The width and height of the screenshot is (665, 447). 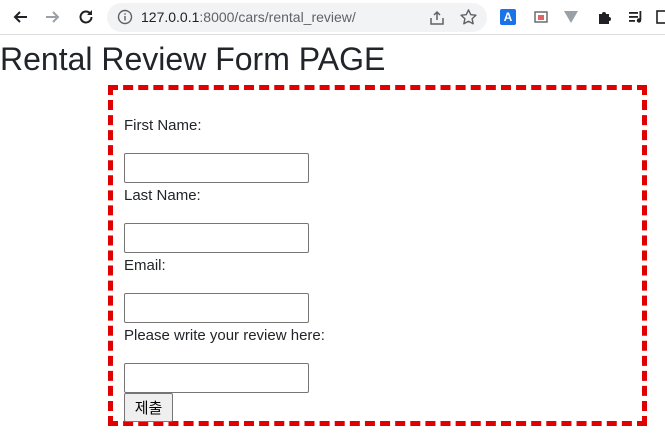 I want to click on v-extension-icon, so click(x=571, y=17).